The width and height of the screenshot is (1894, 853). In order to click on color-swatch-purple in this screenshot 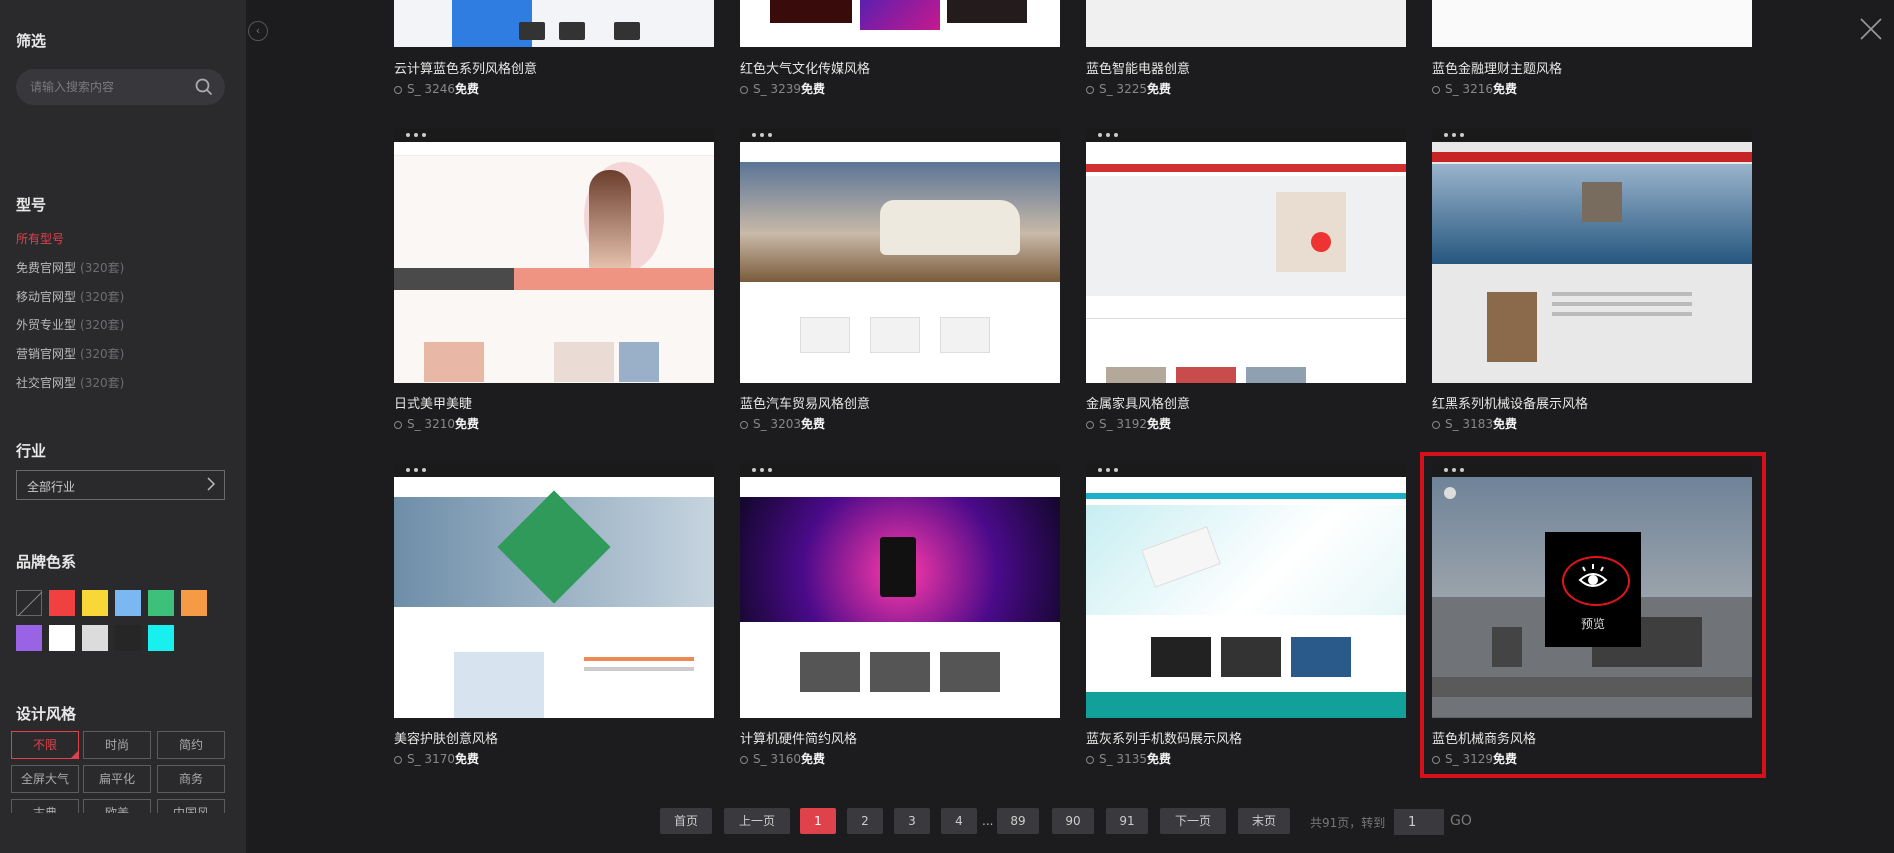, I will do `click(29, 638)`.